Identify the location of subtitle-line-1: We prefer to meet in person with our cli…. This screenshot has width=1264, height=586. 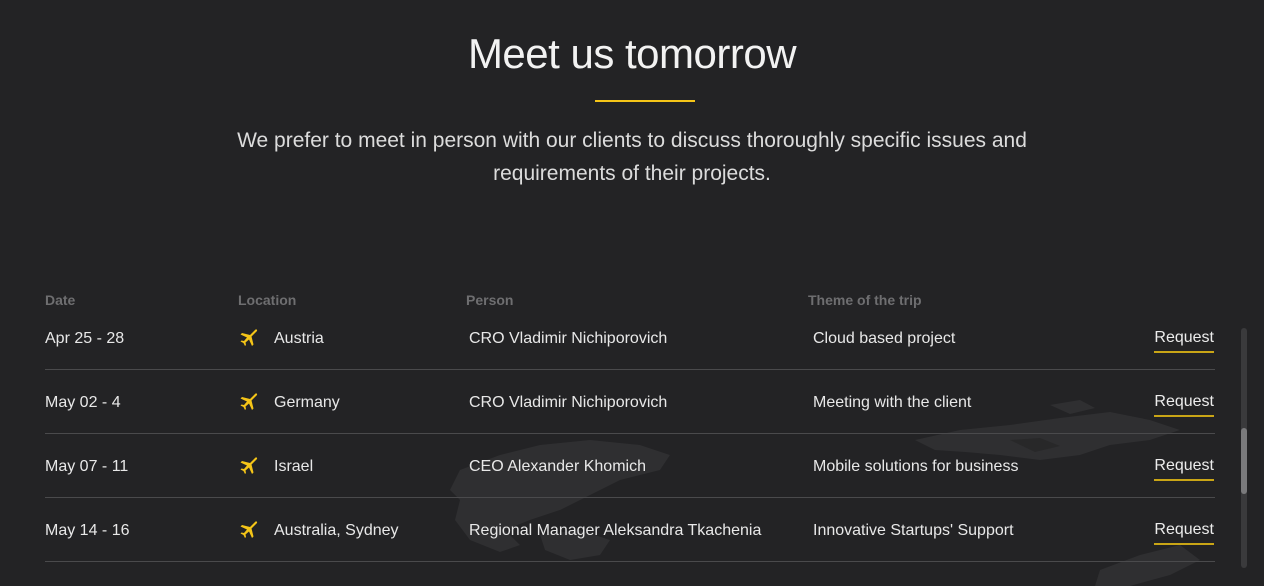
(632, 140).